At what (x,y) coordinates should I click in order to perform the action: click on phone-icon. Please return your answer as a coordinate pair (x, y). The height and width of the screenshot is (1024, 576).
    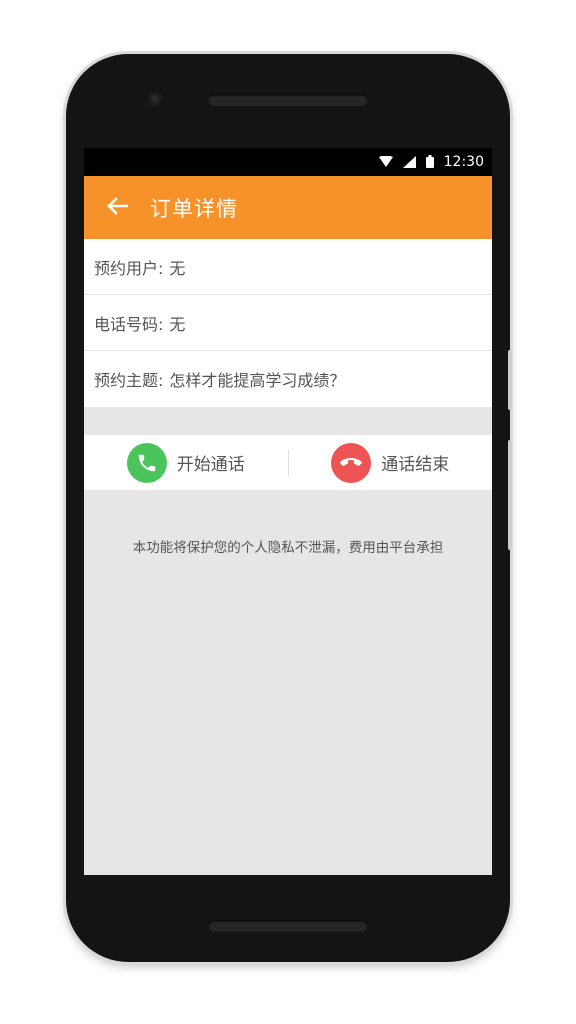
    Looking at the image, I should click on (146, 462).